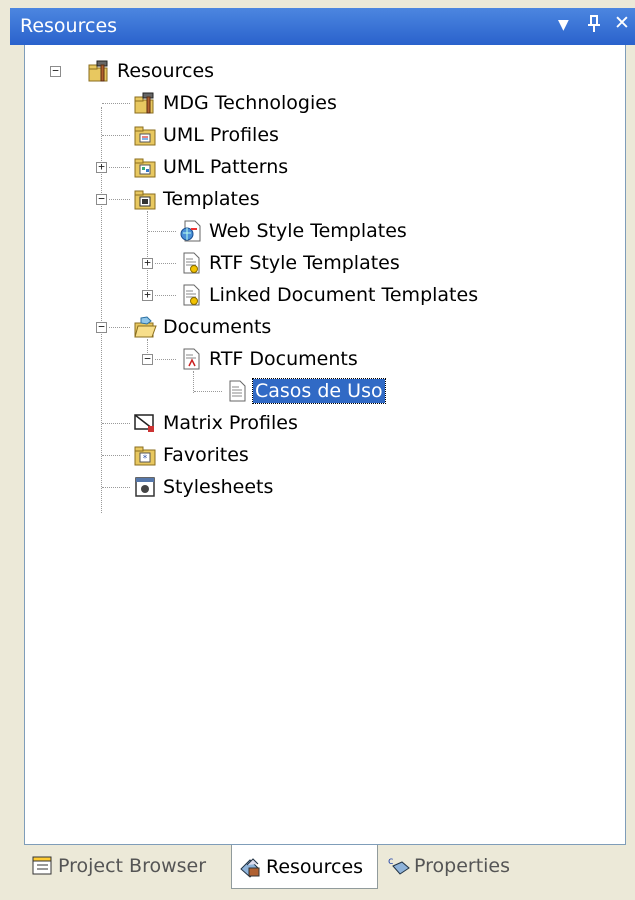  What do you see at coordinates (399, 866) in the screenshot?
I see `properties-icon: c` at bounding box center [399, 866].